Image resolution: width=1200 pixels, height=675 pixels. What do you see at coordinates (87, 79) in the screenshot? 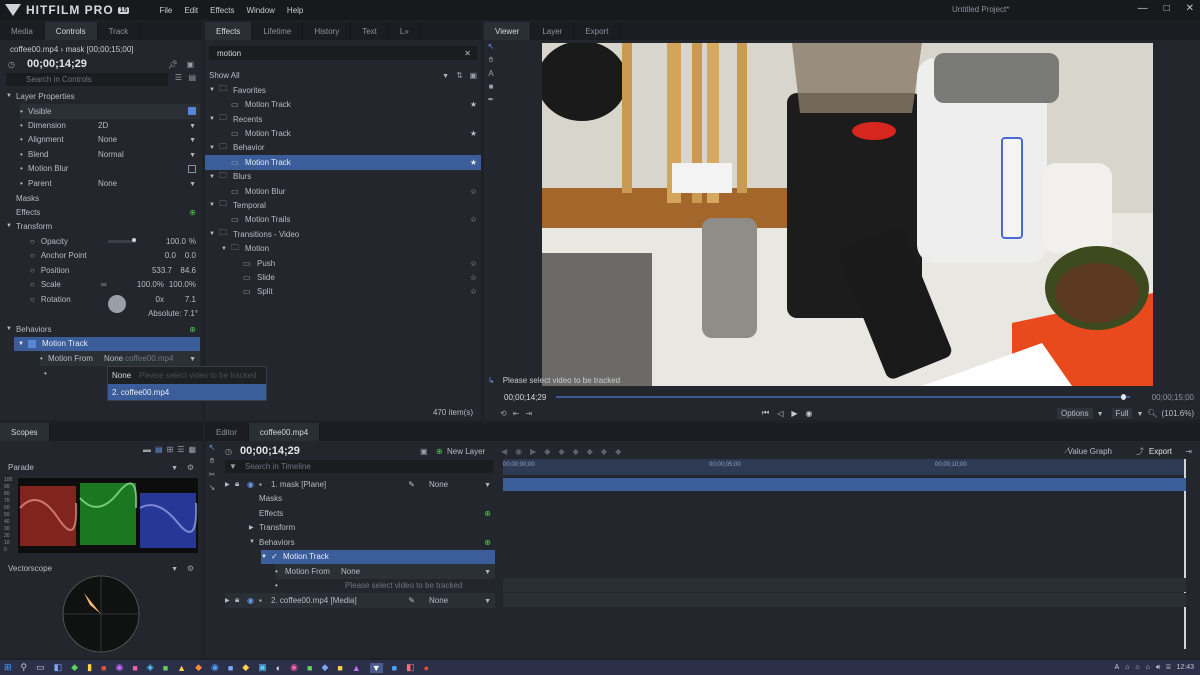
I see `controls-search: Search in Controls` at bounding box center [87, 79].